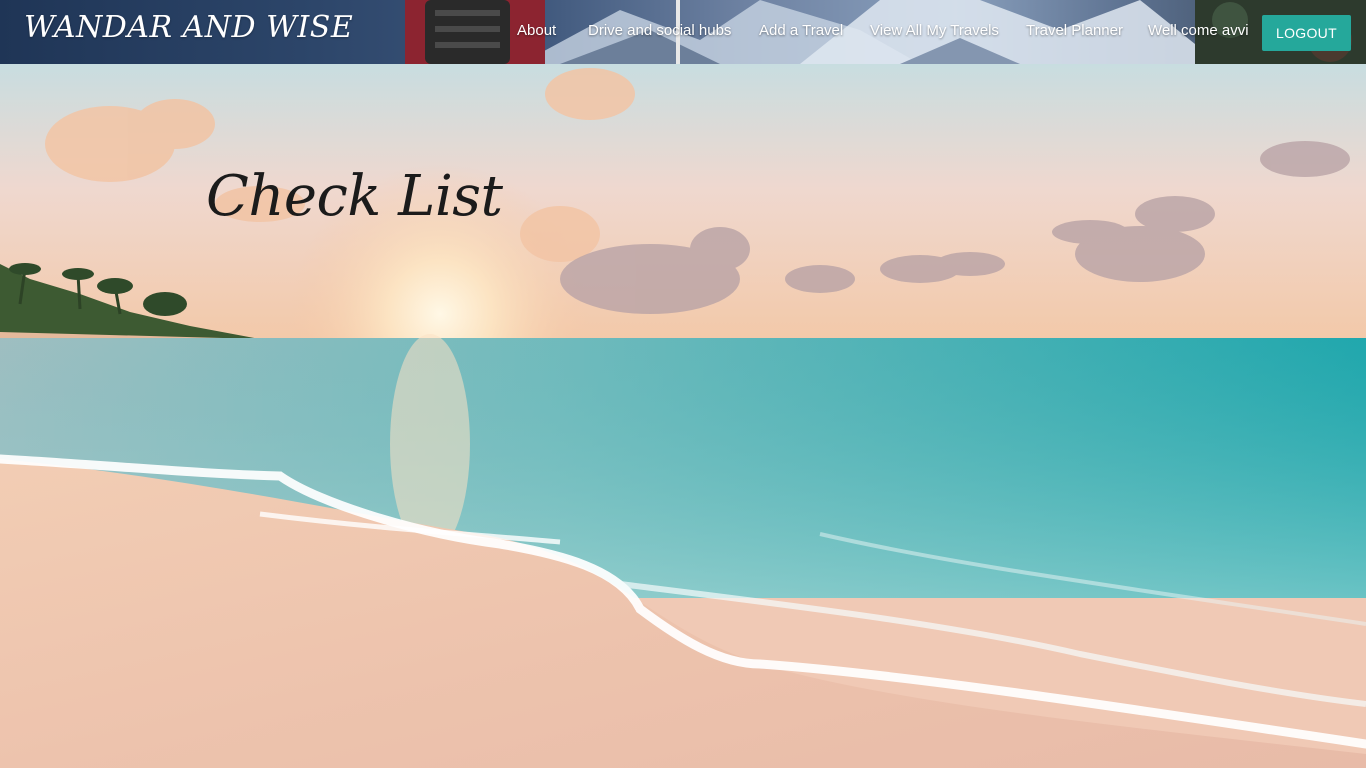  What do you see at coordinates (354, 196) in the screenshot?
I see `page-title: Check List` at bounding box center [354, 196].